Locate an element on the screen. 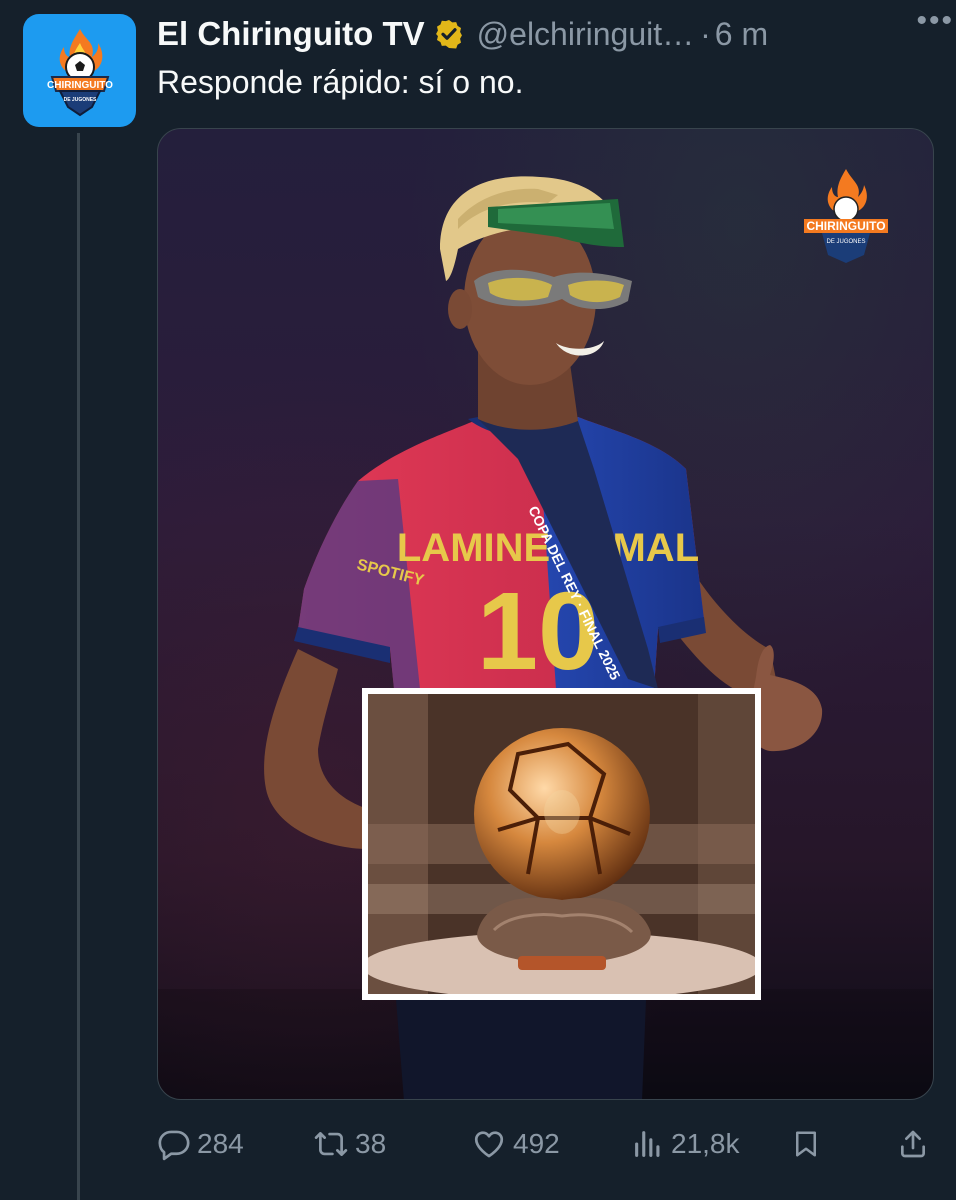 The height and width of the screenshot is (1200, 956). timestamp: 6 m is located at coordinates (741, 34).